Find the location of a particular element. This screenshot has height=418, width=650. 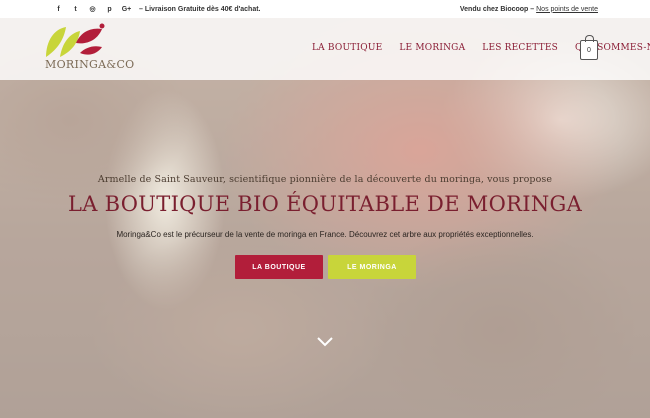

instagram-icon: ◎ is located at coordinates (92, 9).